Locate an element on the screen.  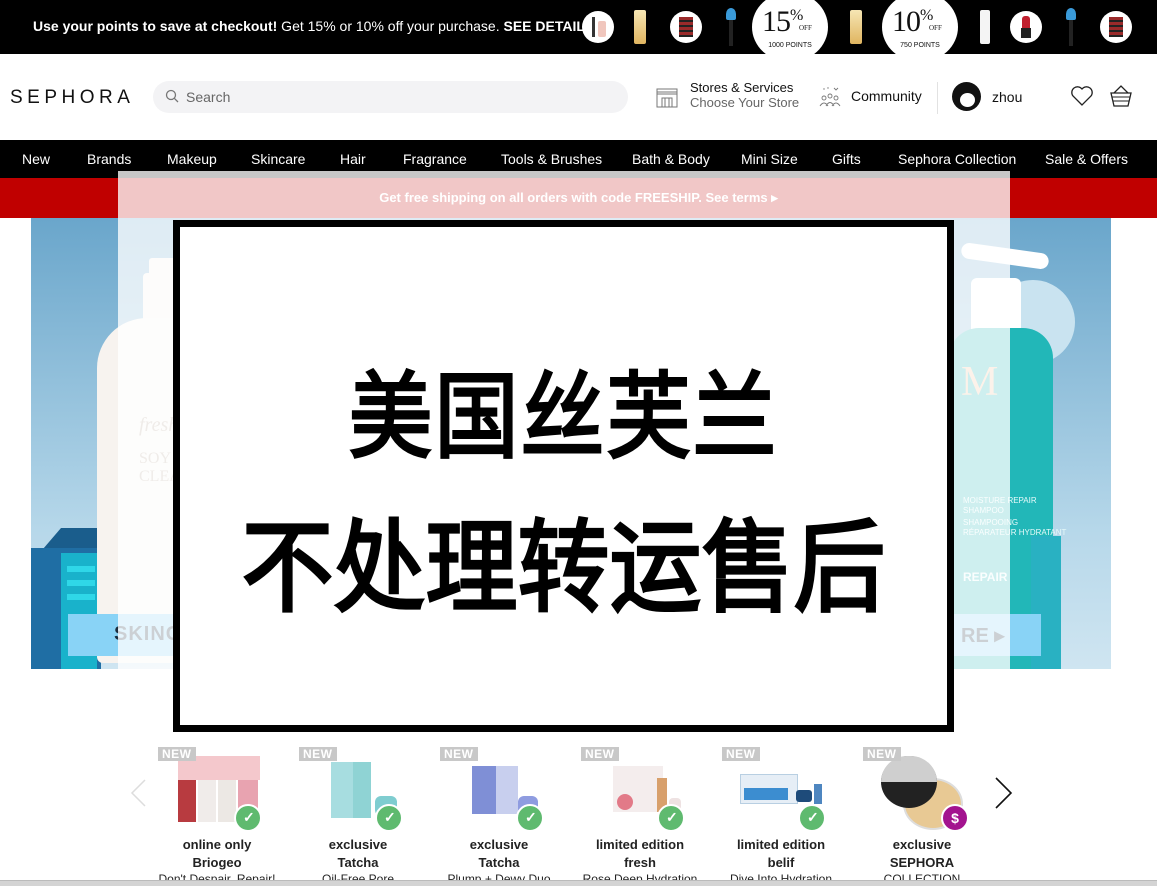
product-brand: Briogeo is located at coordinates (217, 862).